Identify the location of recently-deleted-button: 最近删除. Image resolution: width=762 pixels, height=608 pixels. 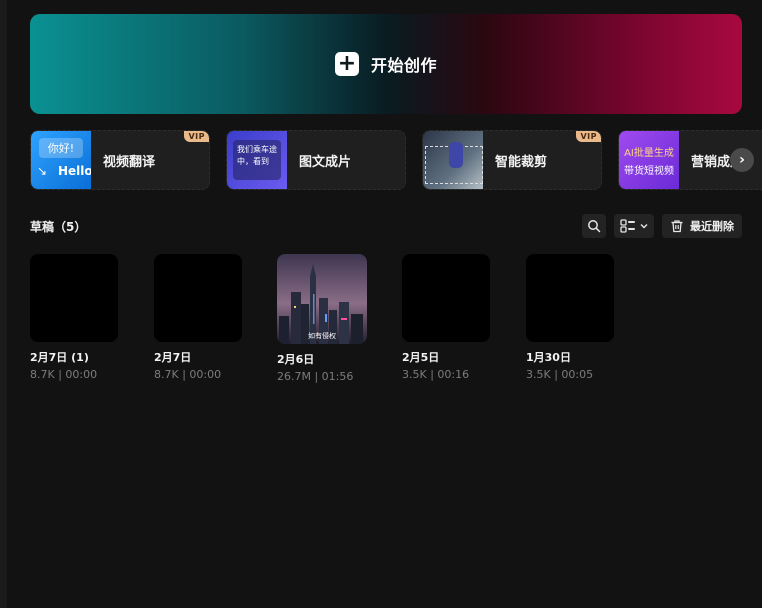
(702, 226).